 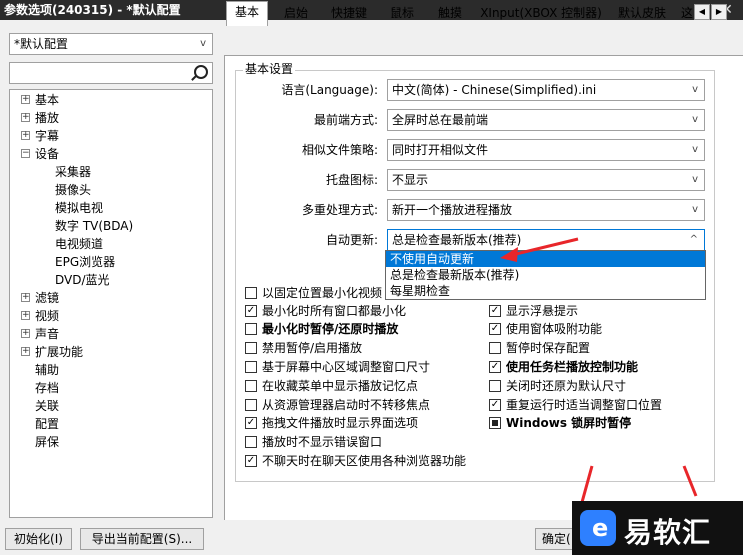 I want to click on tab-hotkeys: 快捷键, so click(x=349, y=14).